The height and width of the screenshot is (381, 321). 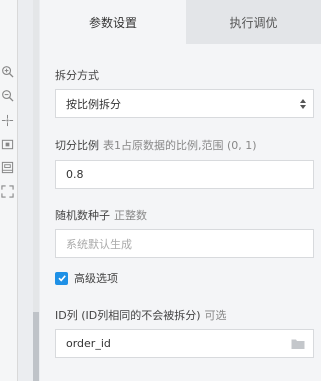 I want to click on canvas-toolbar, so click(x=9, y=190).